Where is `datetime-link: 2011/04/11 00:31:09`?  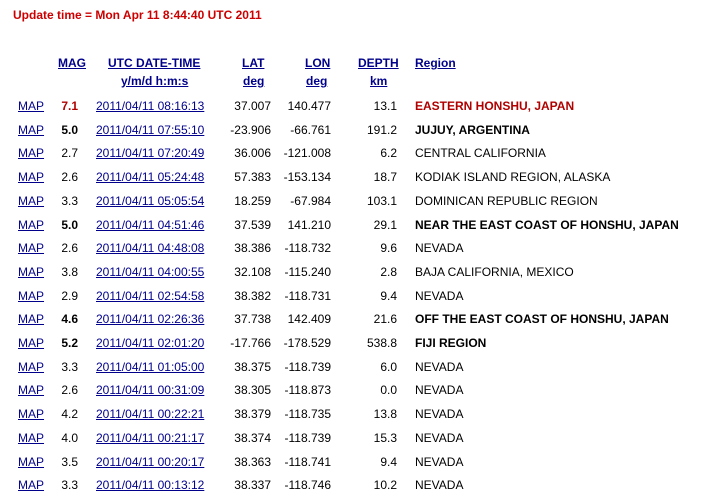
datetime-link: 2011/04/11 00:31:09 is located at coordinates (150, 390).